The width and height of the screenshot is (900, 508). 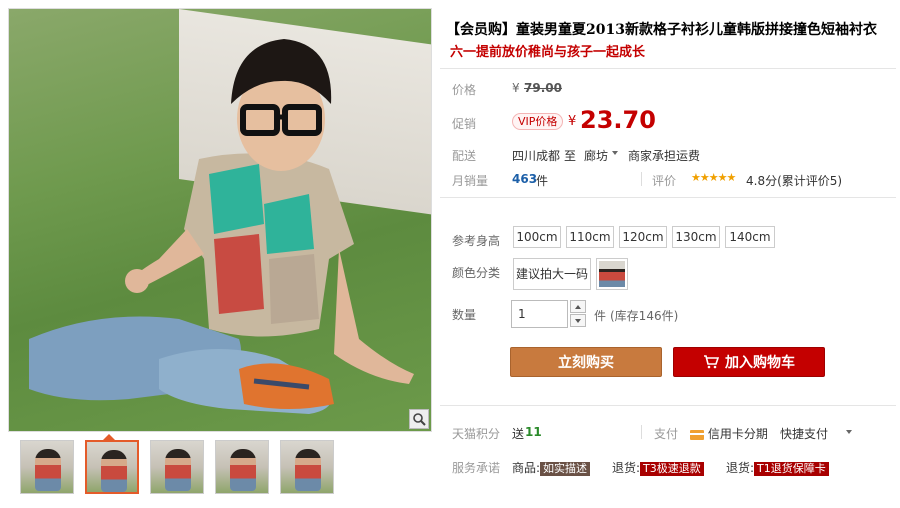 I want to click on service-label: 服务承诺, so click(x=476, y=468).